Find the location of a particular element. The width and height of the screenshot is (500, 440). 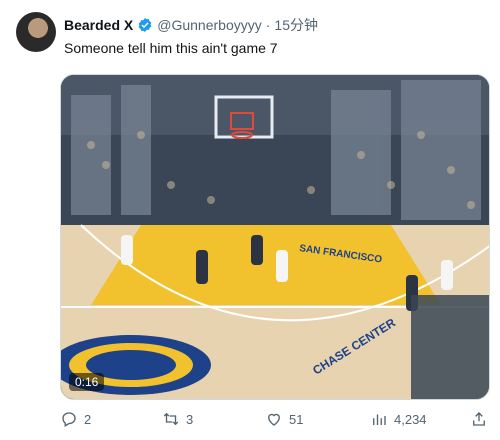

avatar is located at coordinates (36, 32).